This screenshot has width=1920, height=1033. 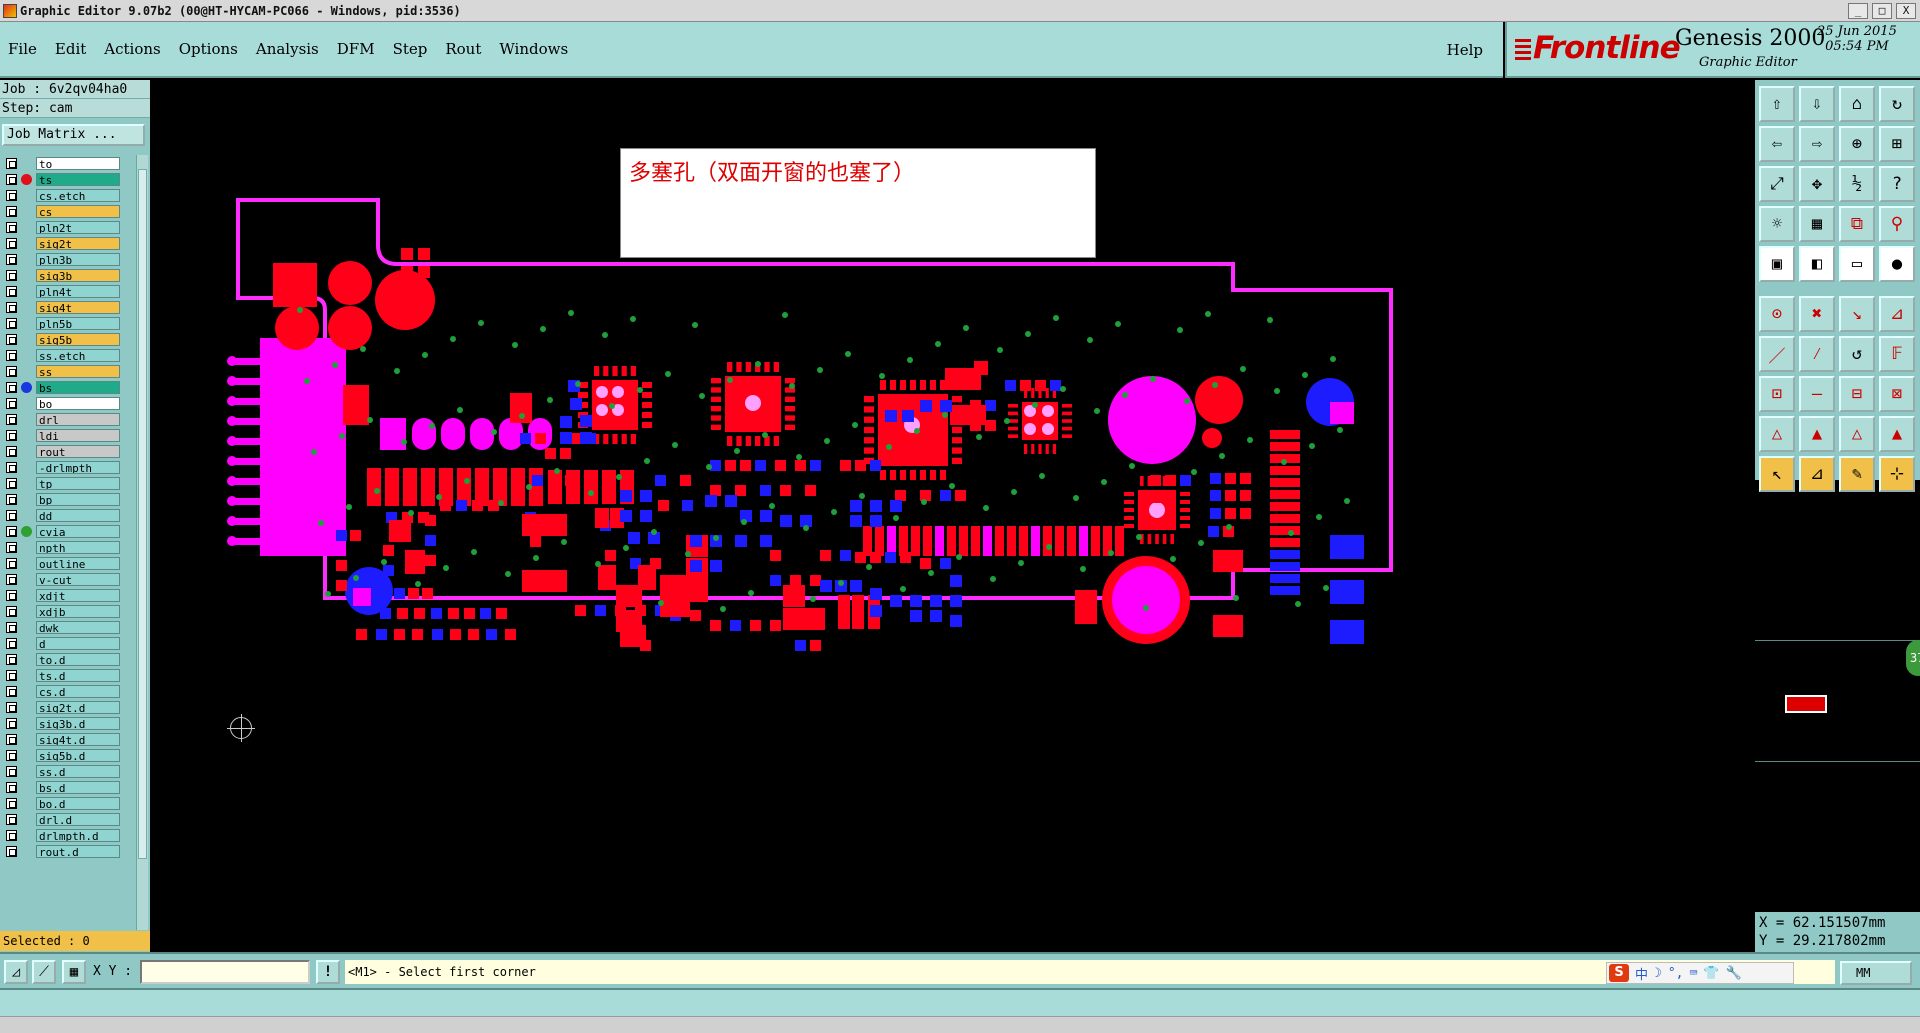 What do you see at coordinates (328, 972) in the screenshot?
I see `message-icon: !` at bounding box center [328, 972].